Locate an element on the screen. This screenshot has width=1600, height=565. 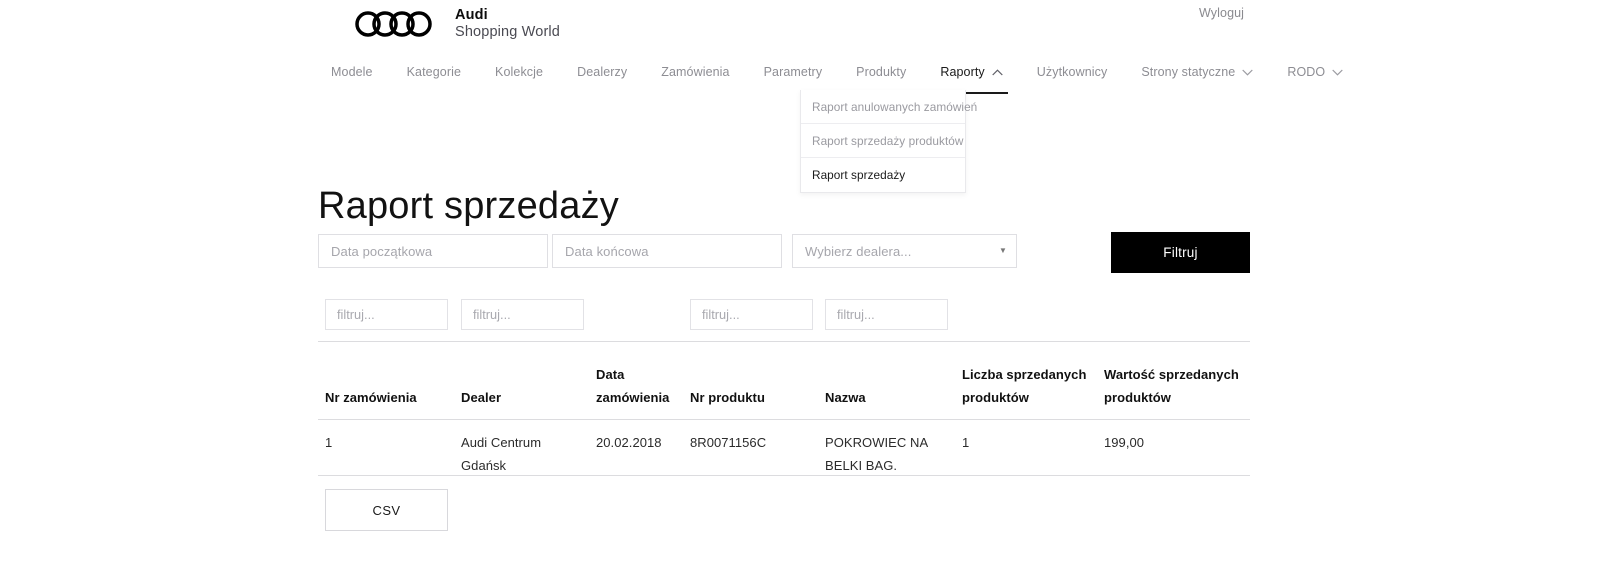
table-bottom-rule is located at coordinates (784, 475).